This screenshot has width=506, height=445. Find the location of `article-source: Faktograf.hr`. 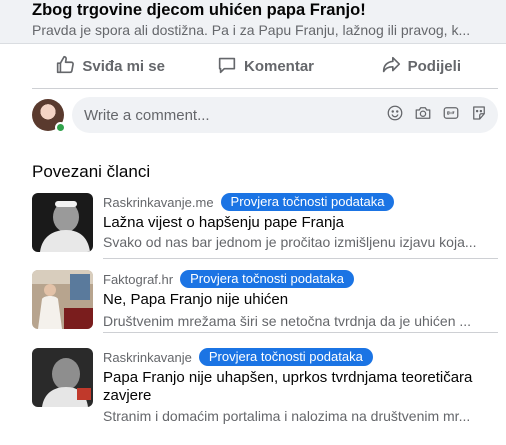

article-source: Faktograf.hr is located at coordinates (138, 279).